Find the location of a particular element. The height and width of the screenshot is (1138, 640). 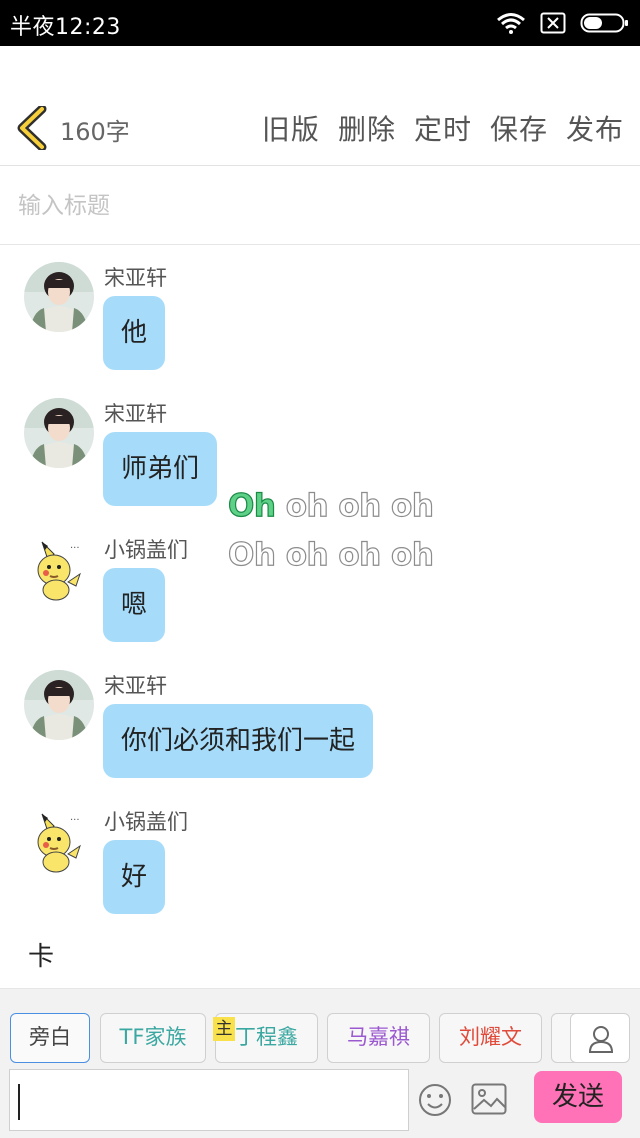

emoji-button is located at coordinates (435, 1100).